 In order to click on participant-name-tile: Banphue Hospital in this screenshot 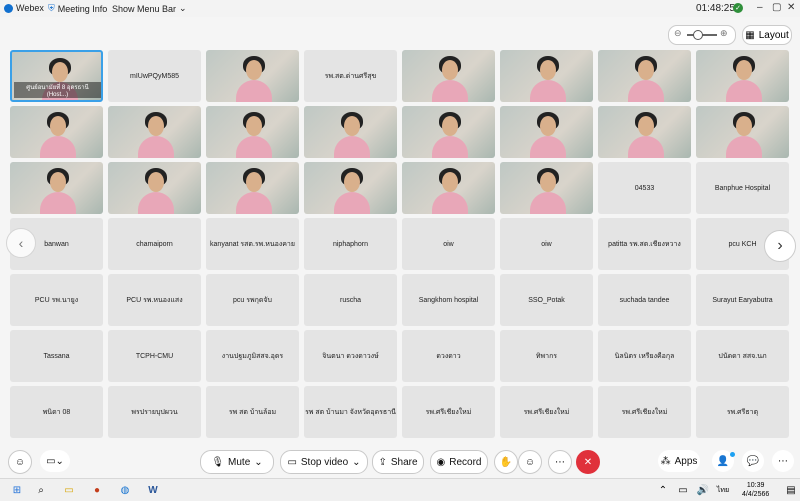, I will do `click(742, 188)`.